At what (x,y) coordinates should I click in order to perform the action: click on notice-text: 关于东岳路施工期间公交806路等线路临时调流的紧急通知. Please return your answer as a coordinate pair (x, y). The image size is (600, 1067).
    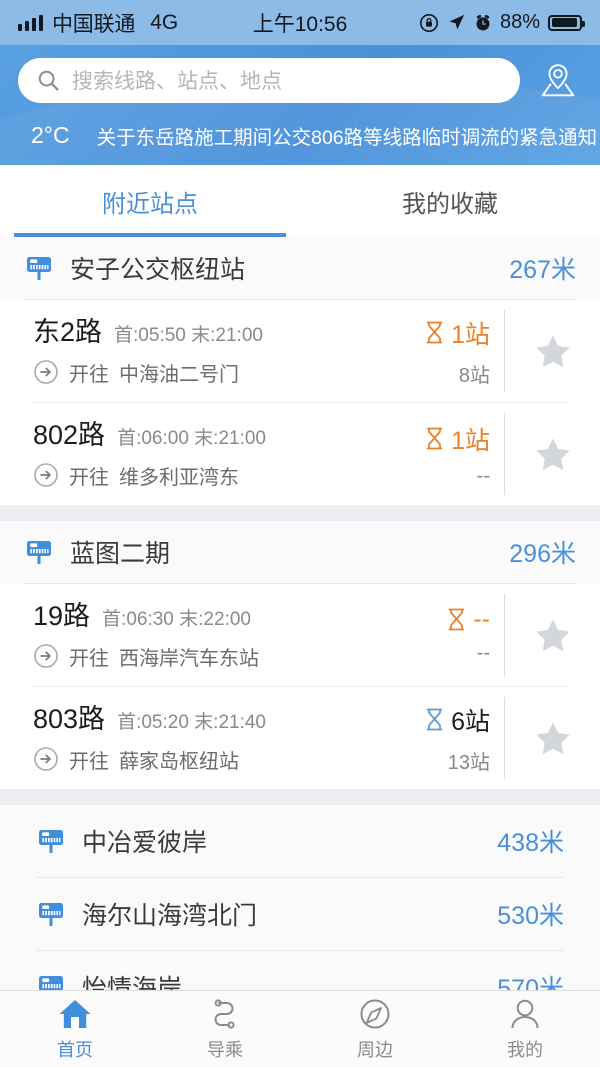
    Looking at the image, I should click on (347, 135).